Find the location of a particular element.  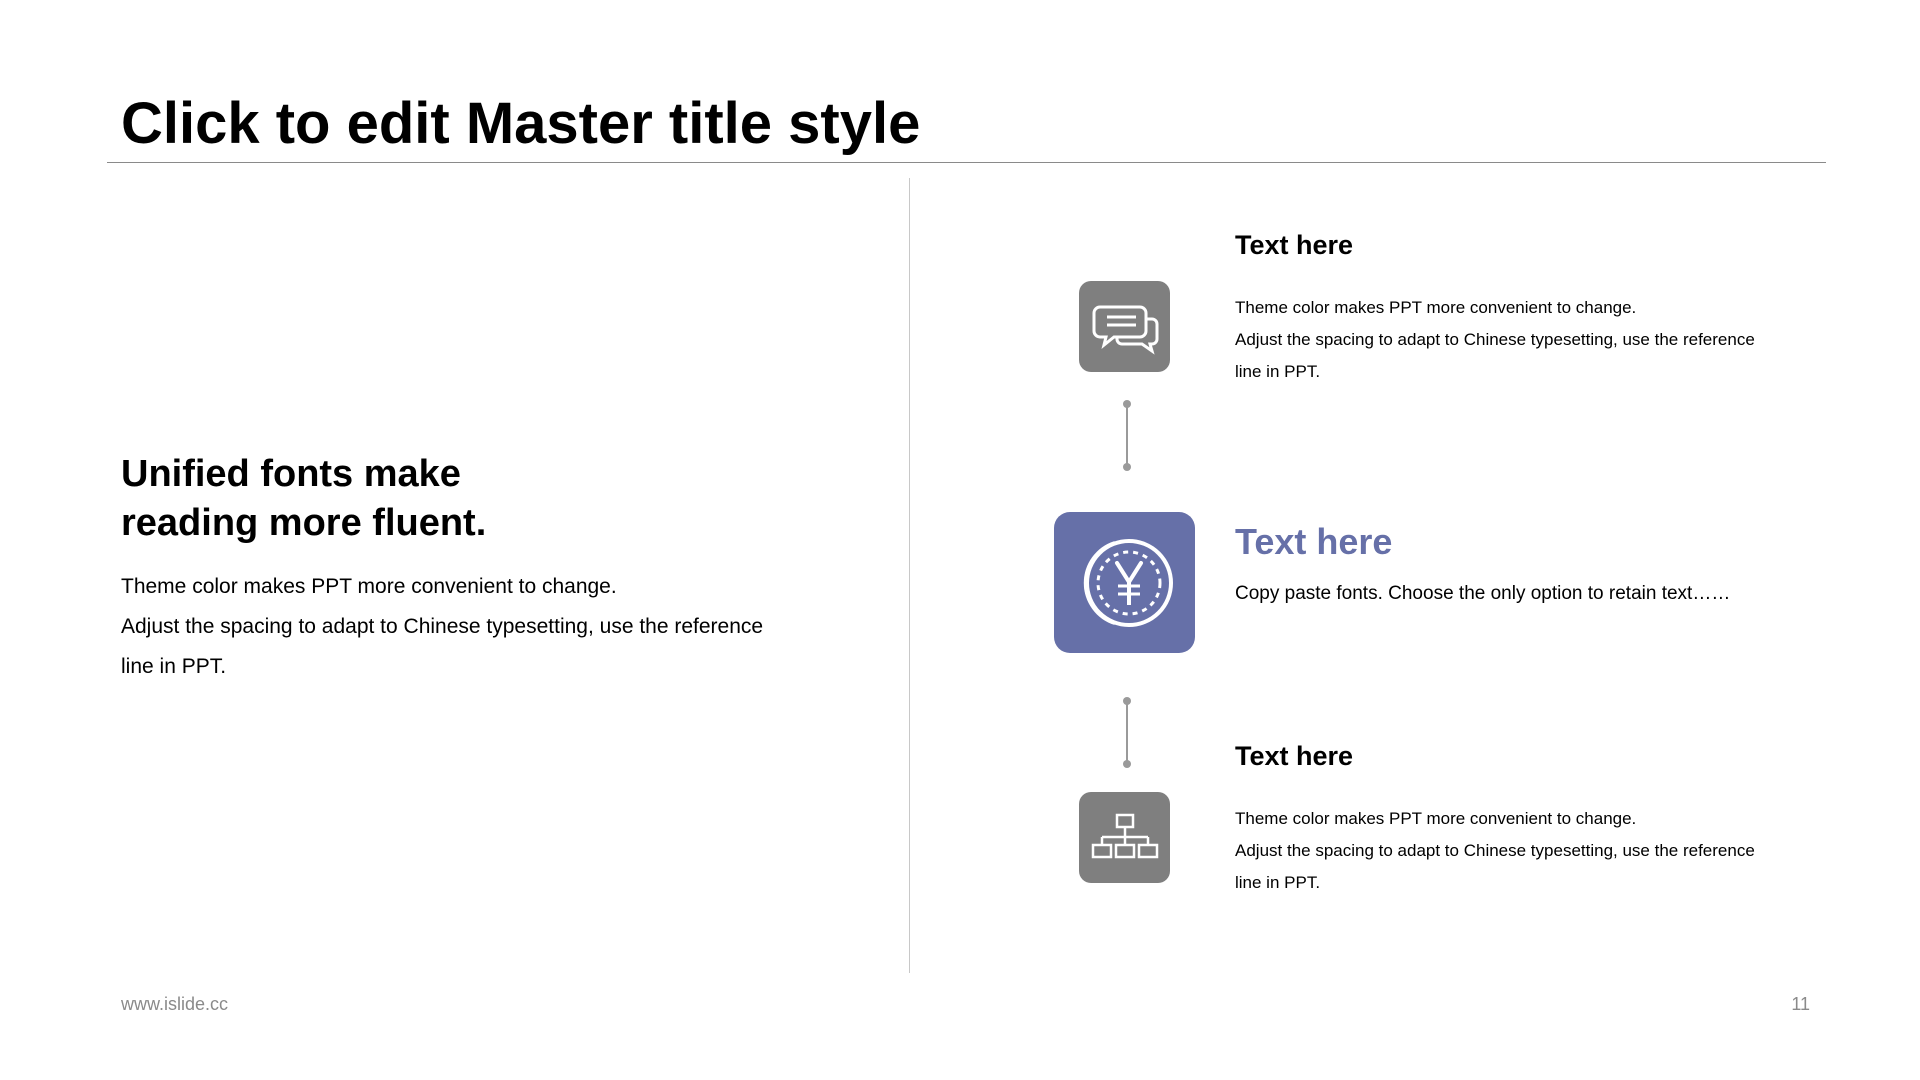

org-chart-icon is located at coordinates (1124, 835).